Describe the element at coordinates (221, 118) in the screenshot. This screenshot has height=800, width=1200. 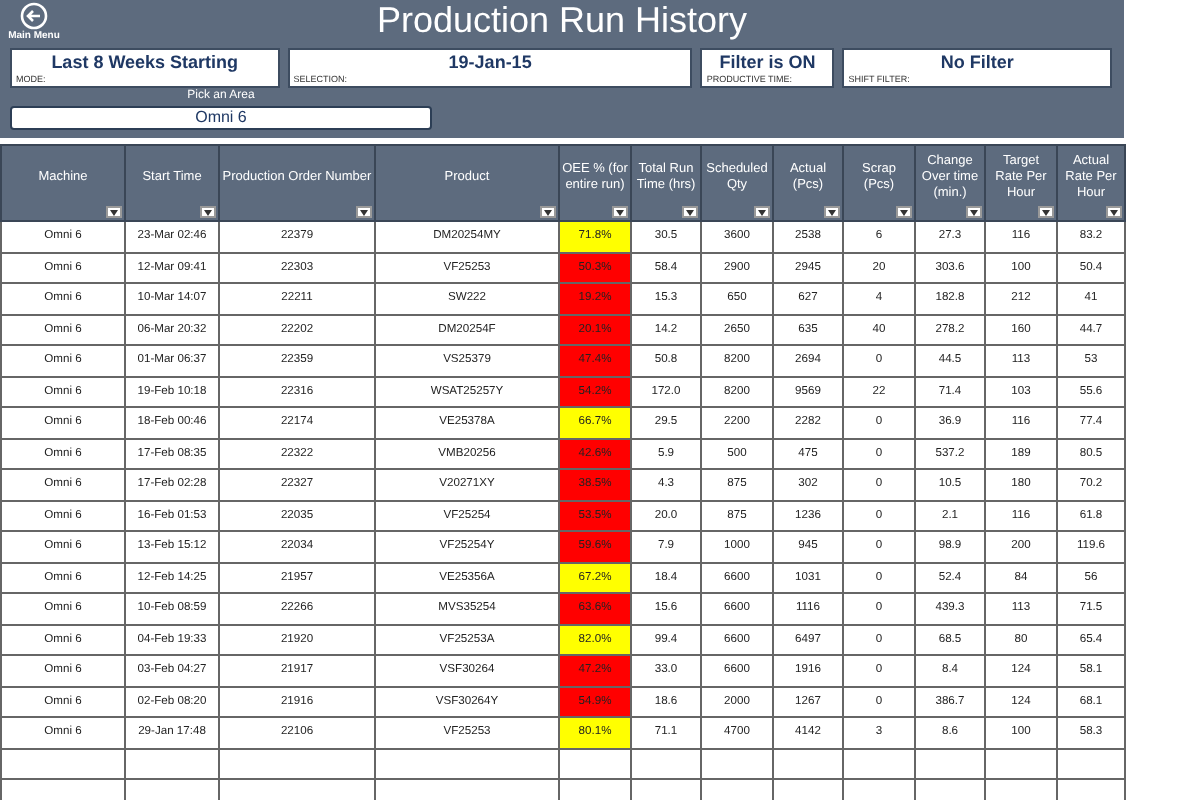
I see `area-dropdown: Omni 6` at that location.